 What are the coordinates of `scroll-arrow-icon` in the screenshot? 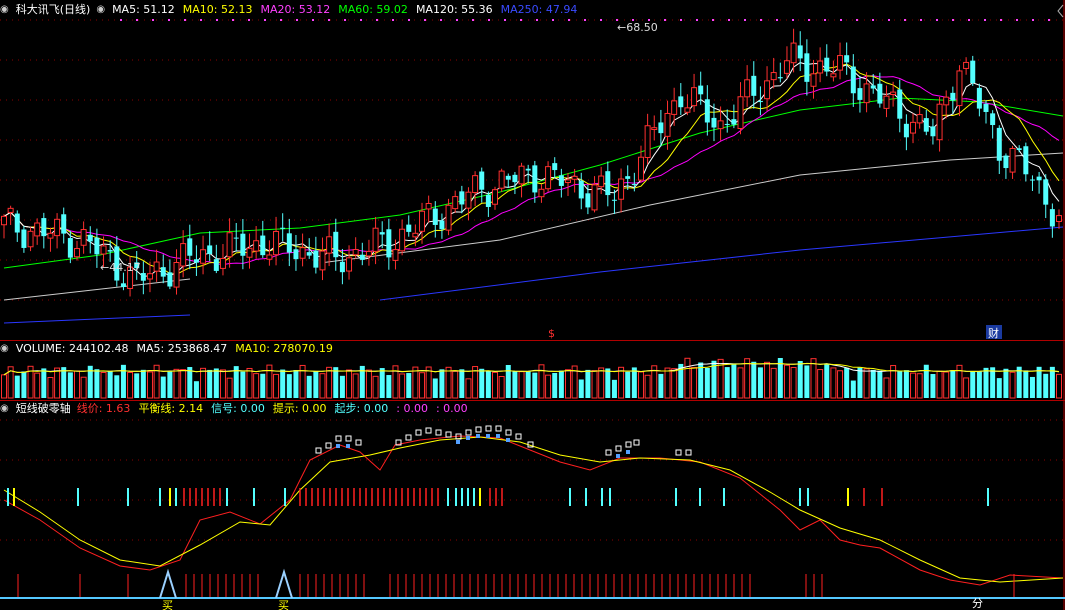 It's located at (1060, 11).